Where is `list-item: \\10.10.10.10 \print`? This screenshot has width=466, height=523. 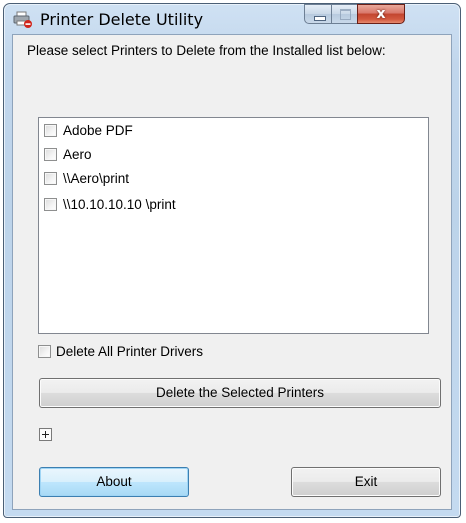
list-item: \\10.10.10.10 \print is located at coordinates (110, 204).